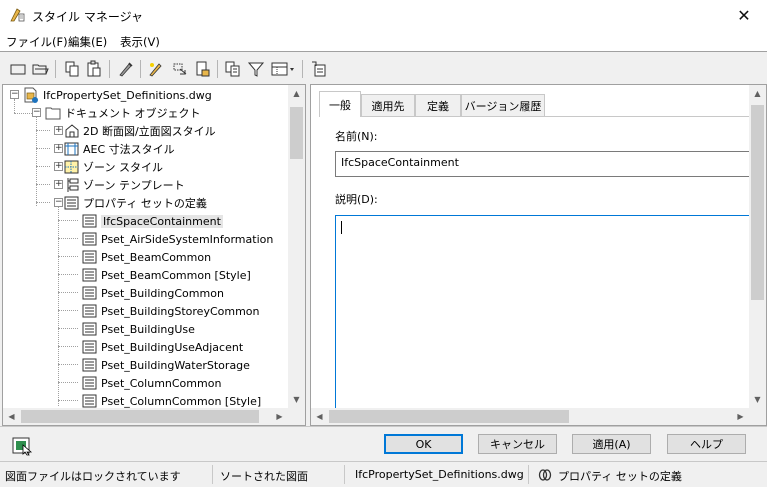 The image size is (767, 487). I want to click on help-button: ヘルプ, so click(706, 444).